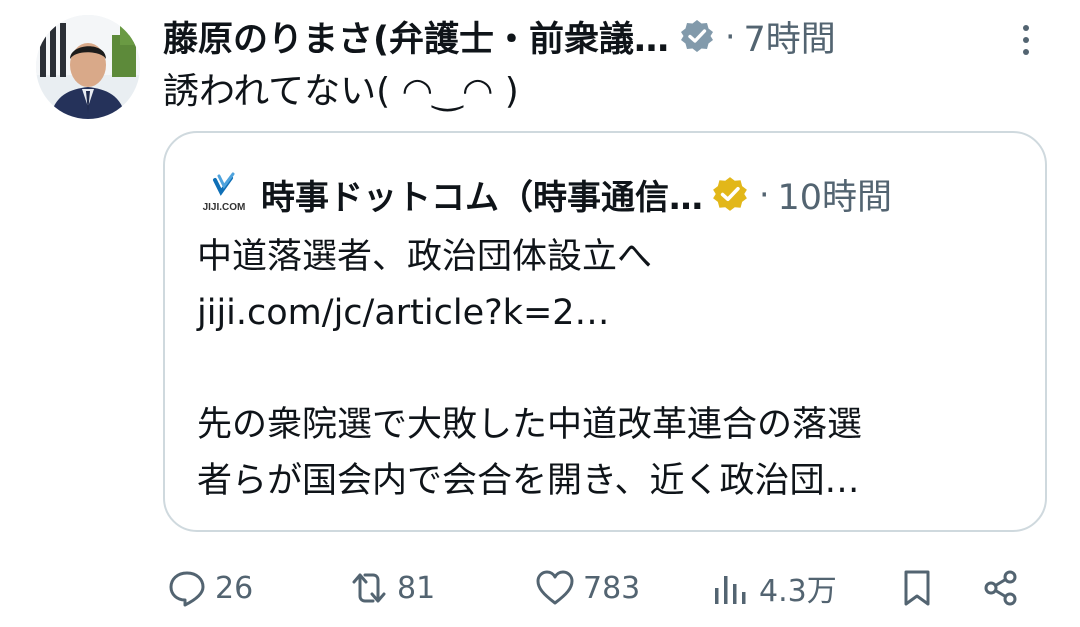 Image resolution: width=1080 pixels, height=627 pixels. What do you see at coordinates (731, 588) in the screenshot?
I see `views-icon` at bounding box center [731, 588].